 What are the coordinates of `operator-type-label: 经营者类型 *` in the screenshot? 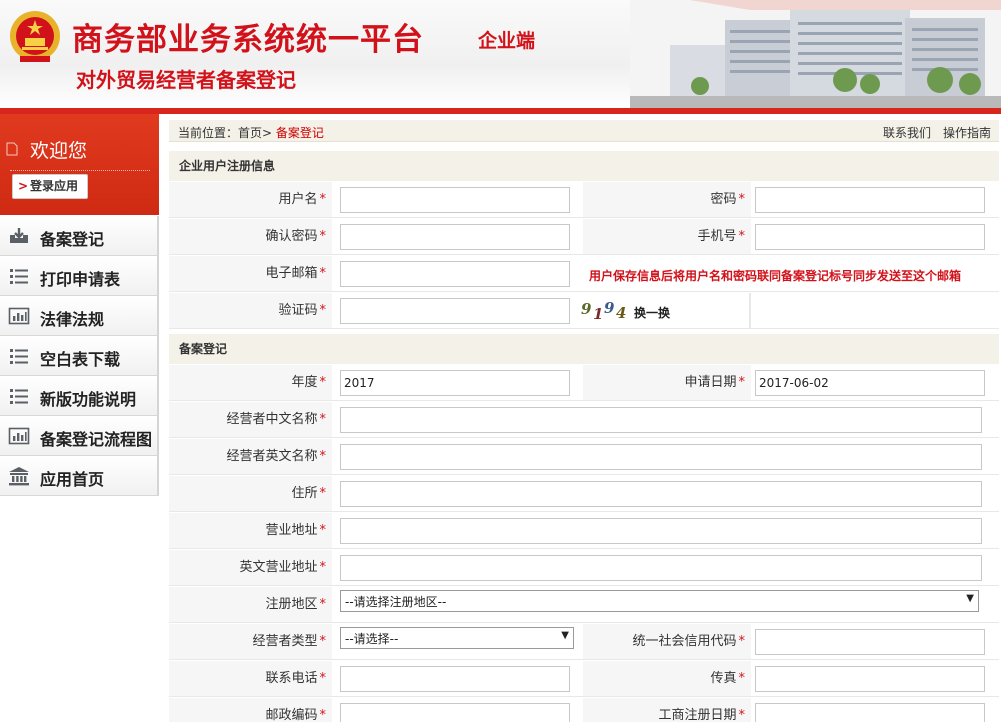 It's located at (289, 641).